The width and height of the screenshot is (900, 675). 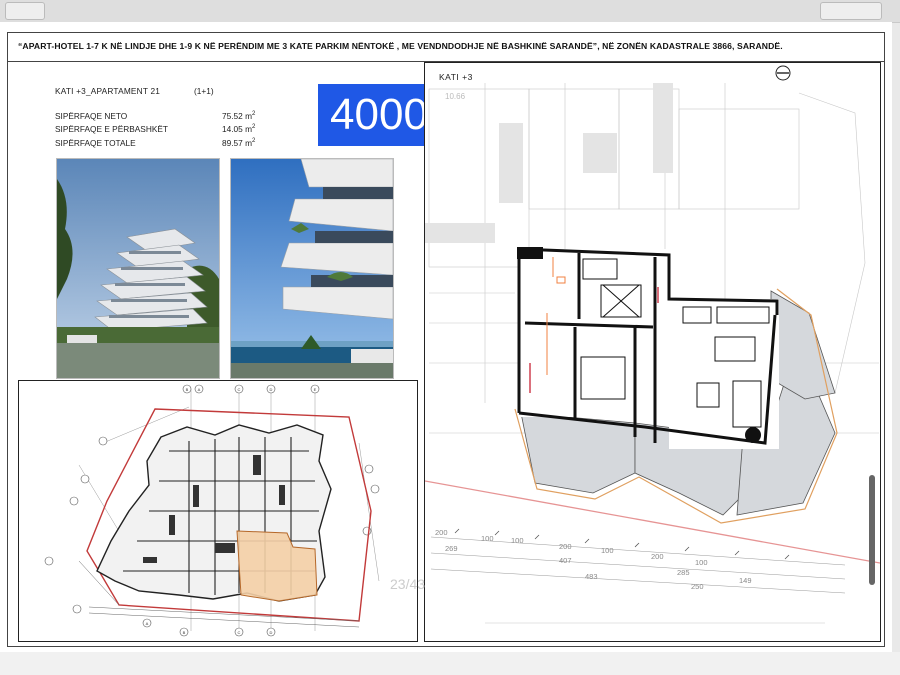 I want to click on area-label-total: SIPËRFAQE TOTALE, so click(x=95, y=143).